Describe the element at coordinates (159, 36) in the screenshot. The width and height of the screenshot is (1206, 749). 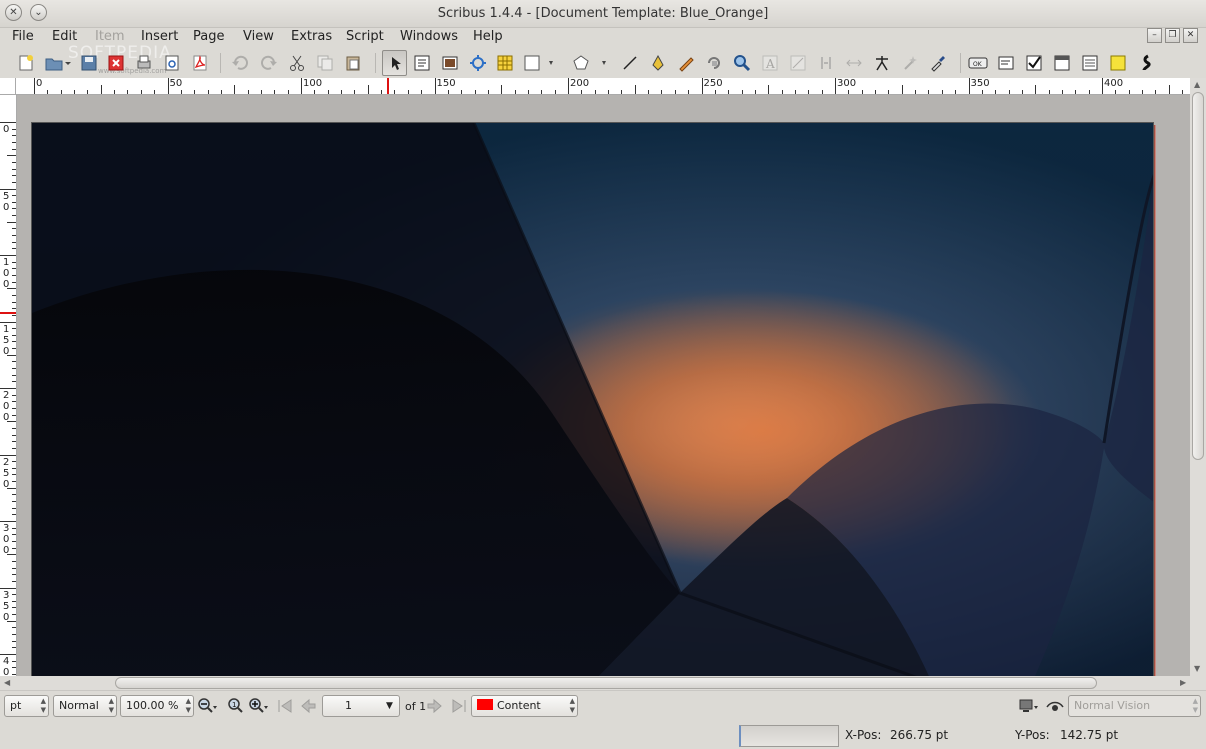
I see `menu-insert: Insert` at that location.